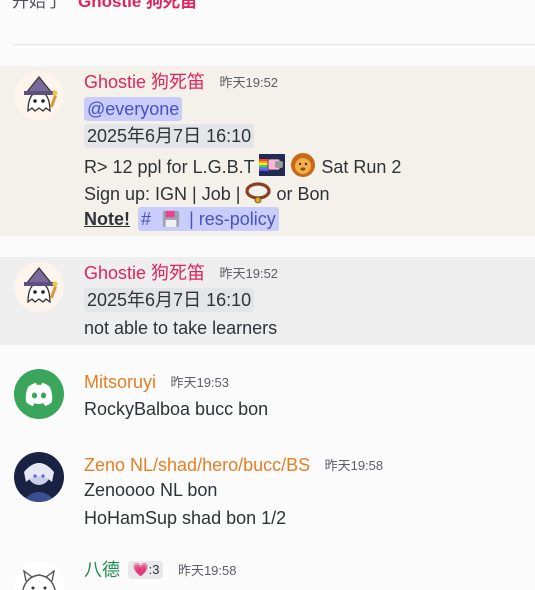  What do you see at coordinates (37, 5) in the screenshot?
I see `previous-message-text: 开始了` at bounding box center [37, 5].